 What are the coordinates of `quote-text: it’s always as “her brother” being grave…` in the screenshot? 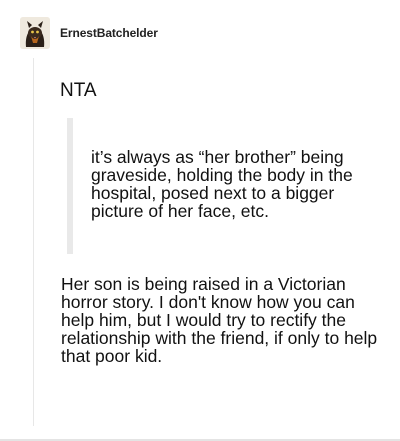 It's located at (222, 184).